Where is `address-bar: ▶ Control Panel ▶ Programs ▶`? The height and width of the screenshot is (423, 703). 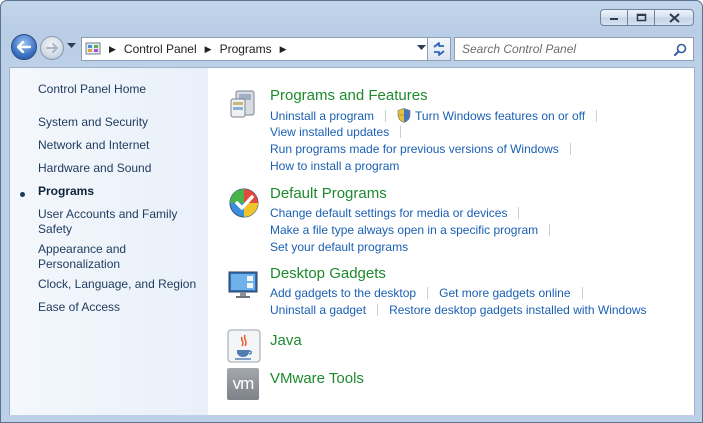
address-bar: ▶ Control Panel ▶ Programs ▶ is located at coordinates (264, 49).